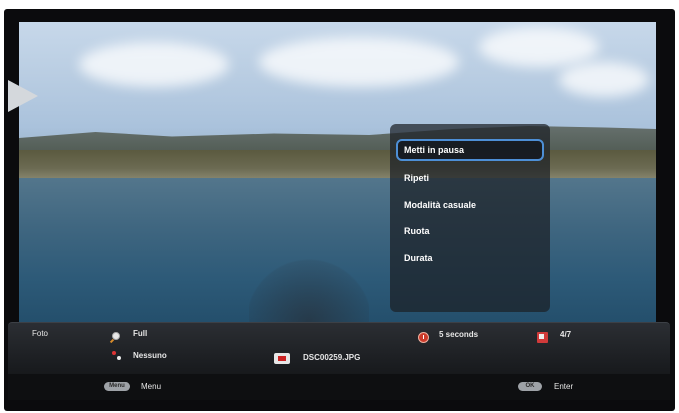  I want to click on menu-item-label: Ruota, so click(417, 231).